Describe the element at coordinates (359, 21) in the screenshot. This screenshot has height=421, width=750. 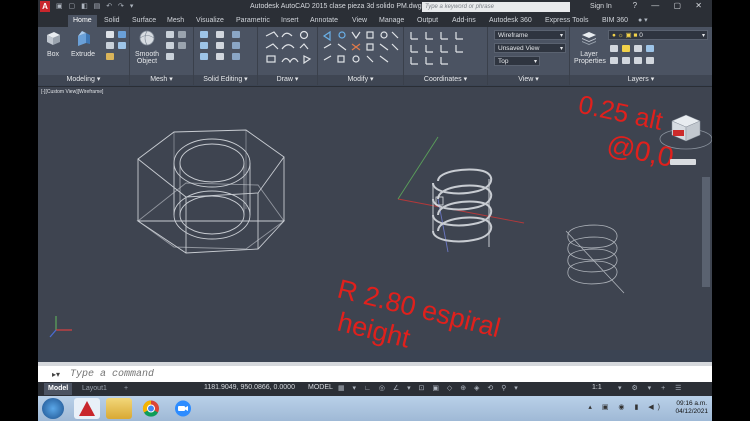
I see `tab-view: View` at that location.